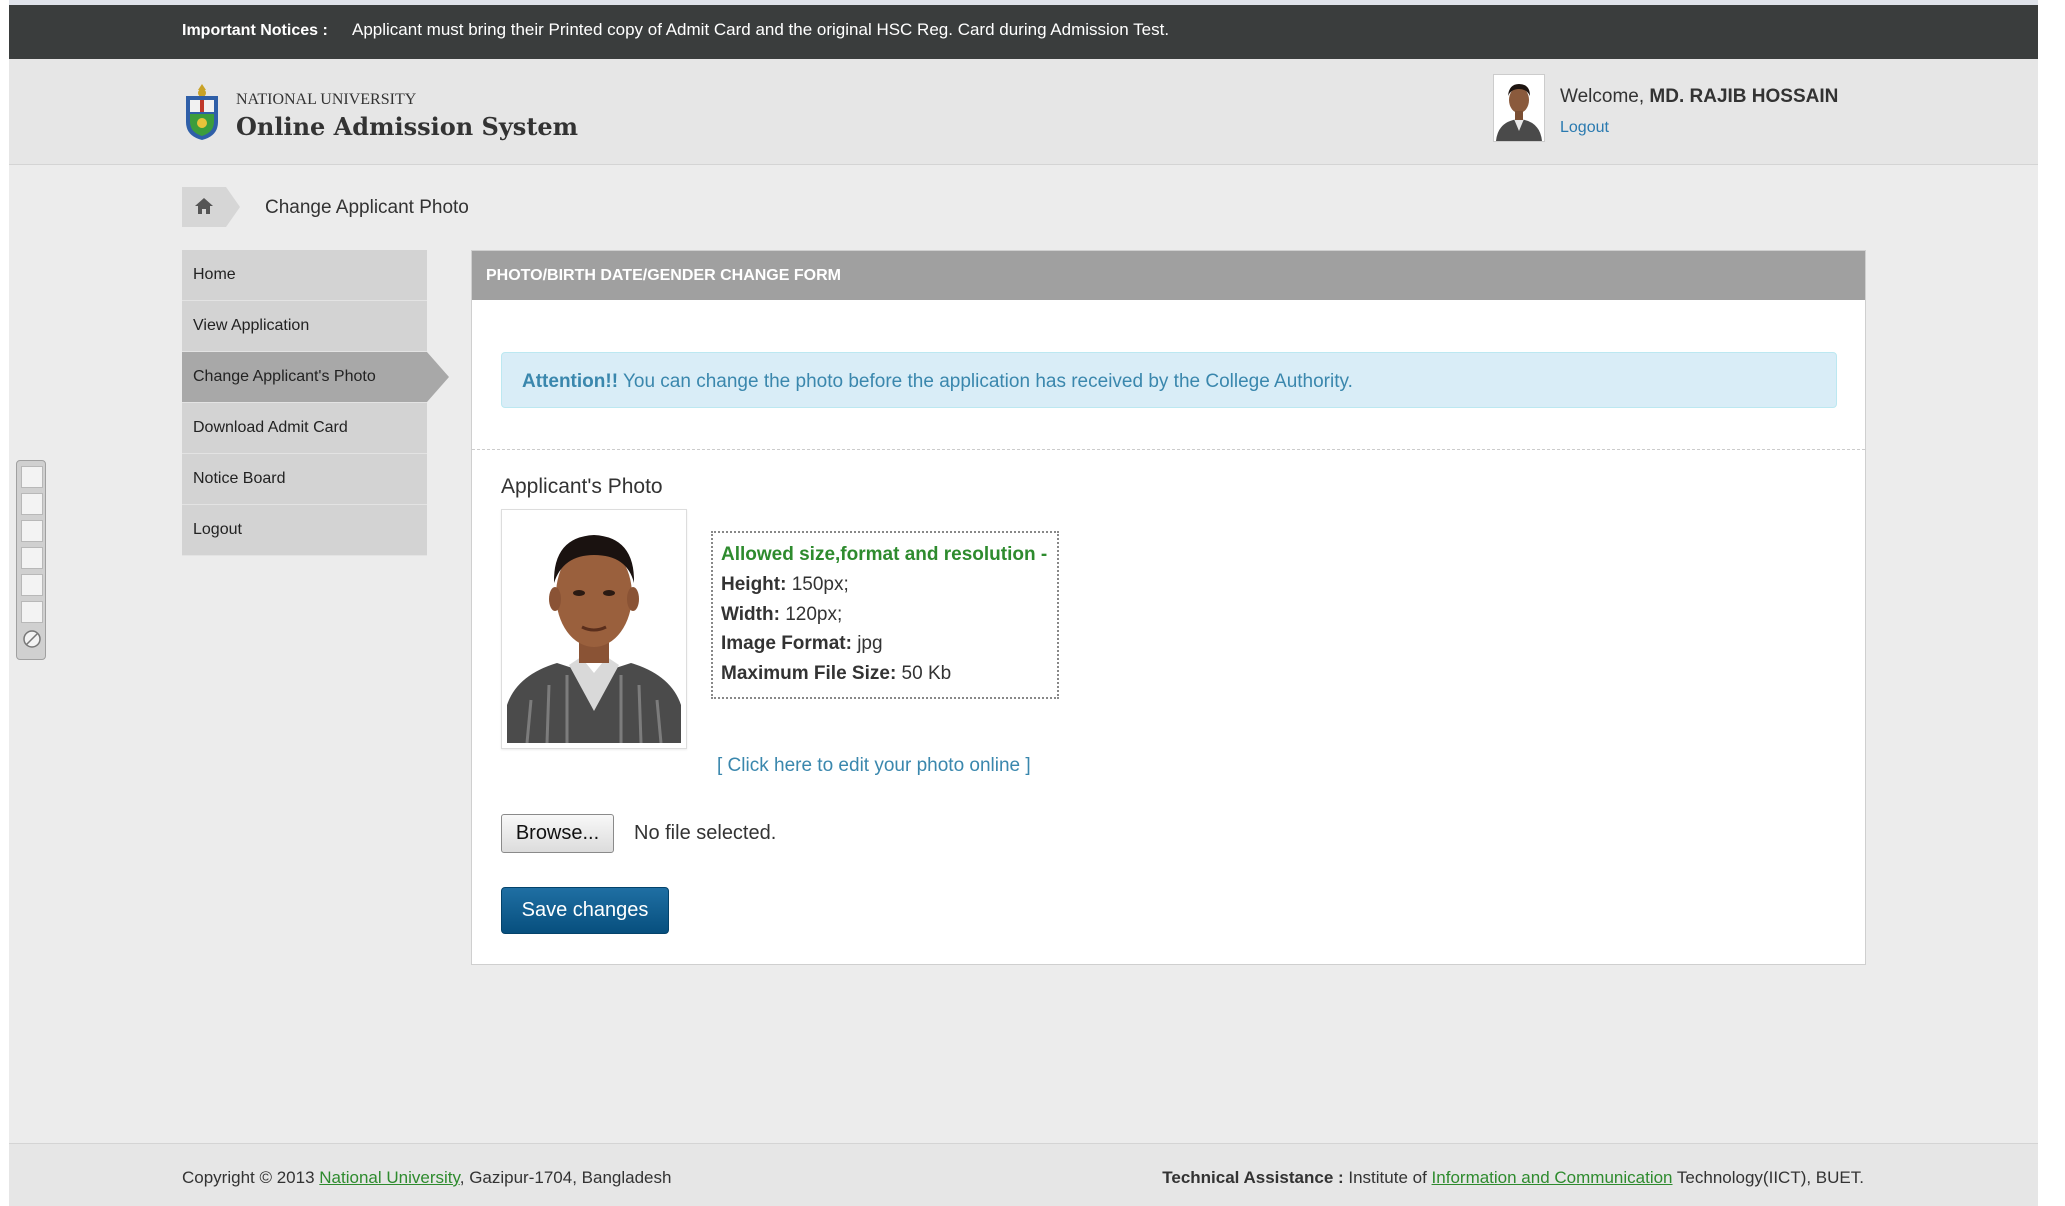 The height and width of the screenshot is (1206, 2065). I want to click on save-changes-button: Save changes, so click(585, 910).